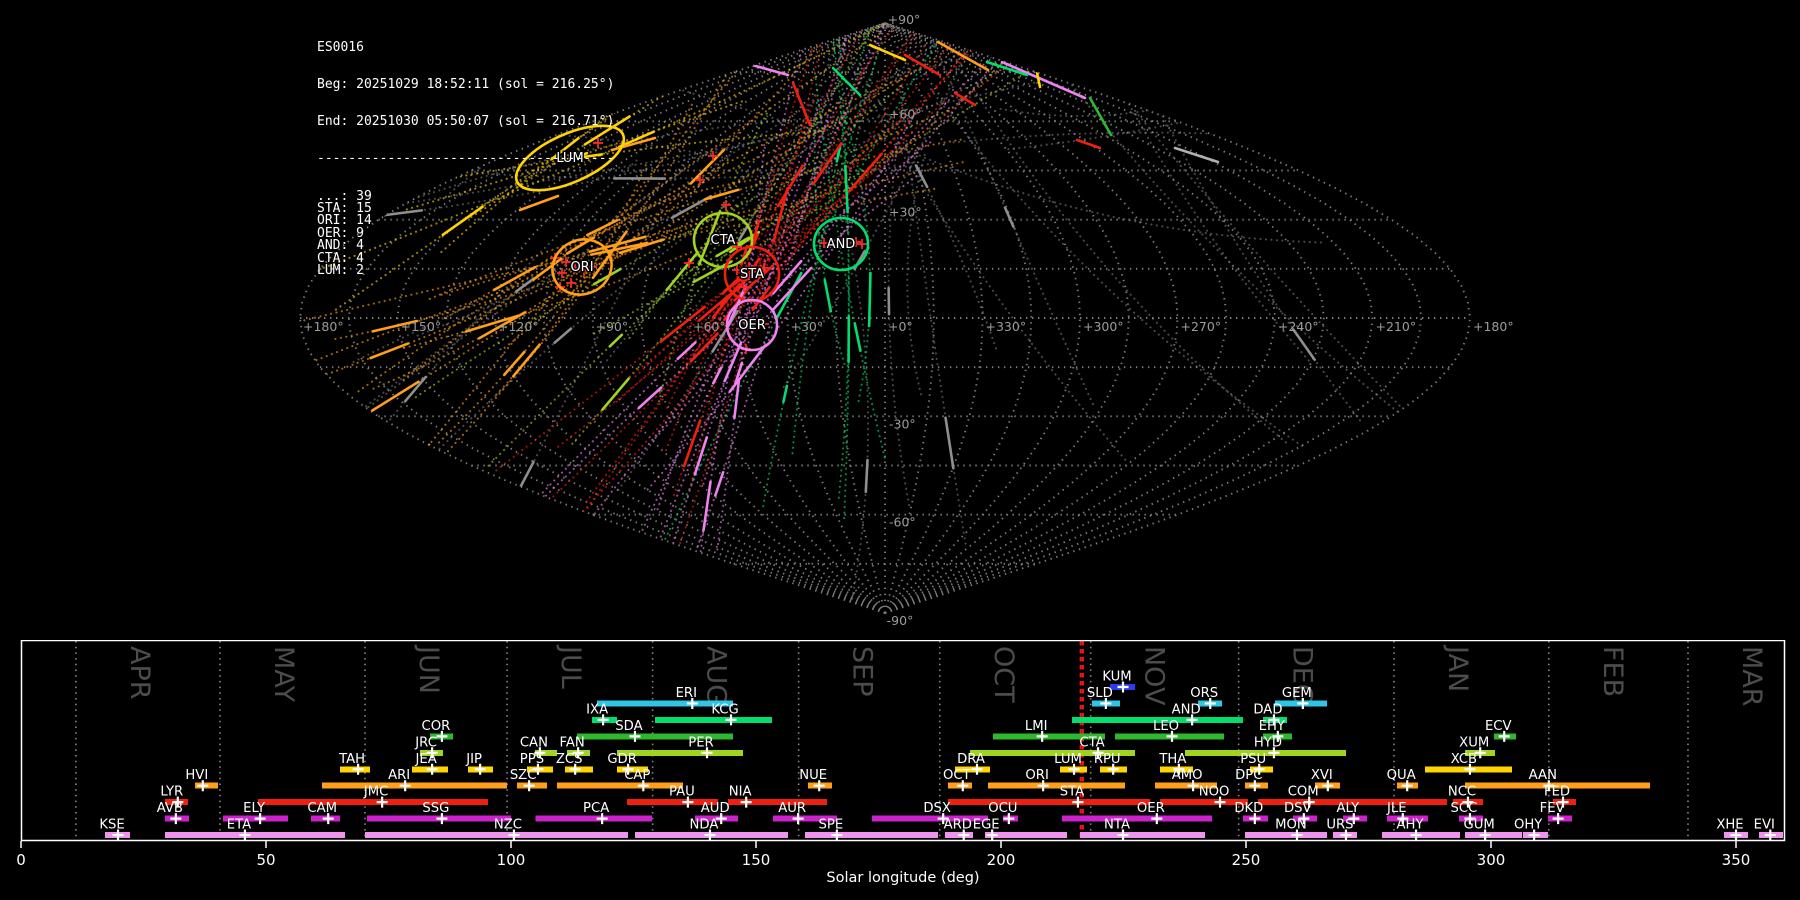 This screenshot has height=900, width=1800. Describe the element at coordinates (1272, 726) in the screenshot. I see `shower-label-EHY: EHY` at that location.